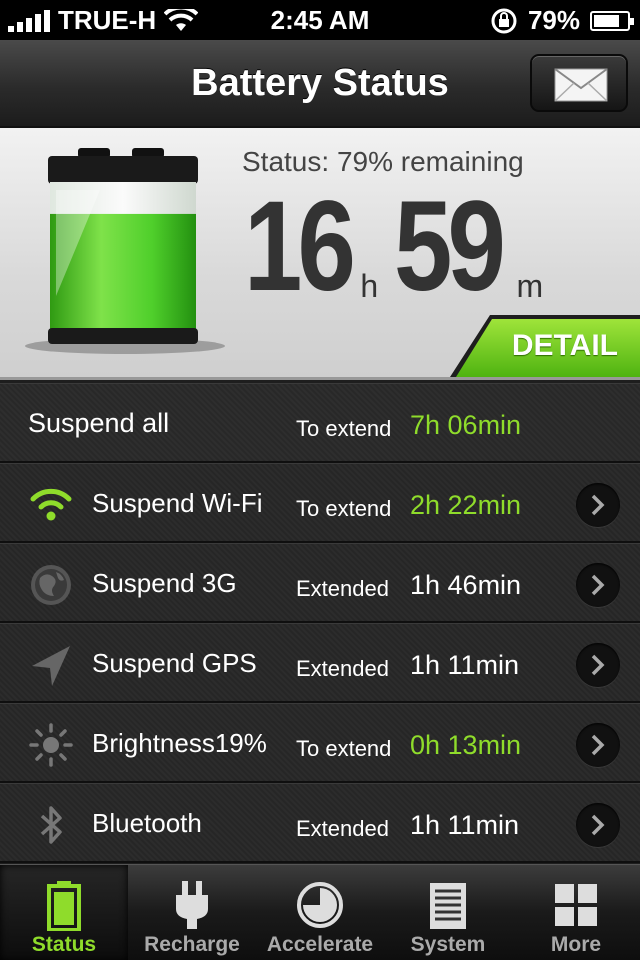 The width and height of the screenshot is (640, 960). What do you see at coordinates (466, 745) in the screenshot?
I see `row-value: 0h 13min` at bounding box center [466, 745].